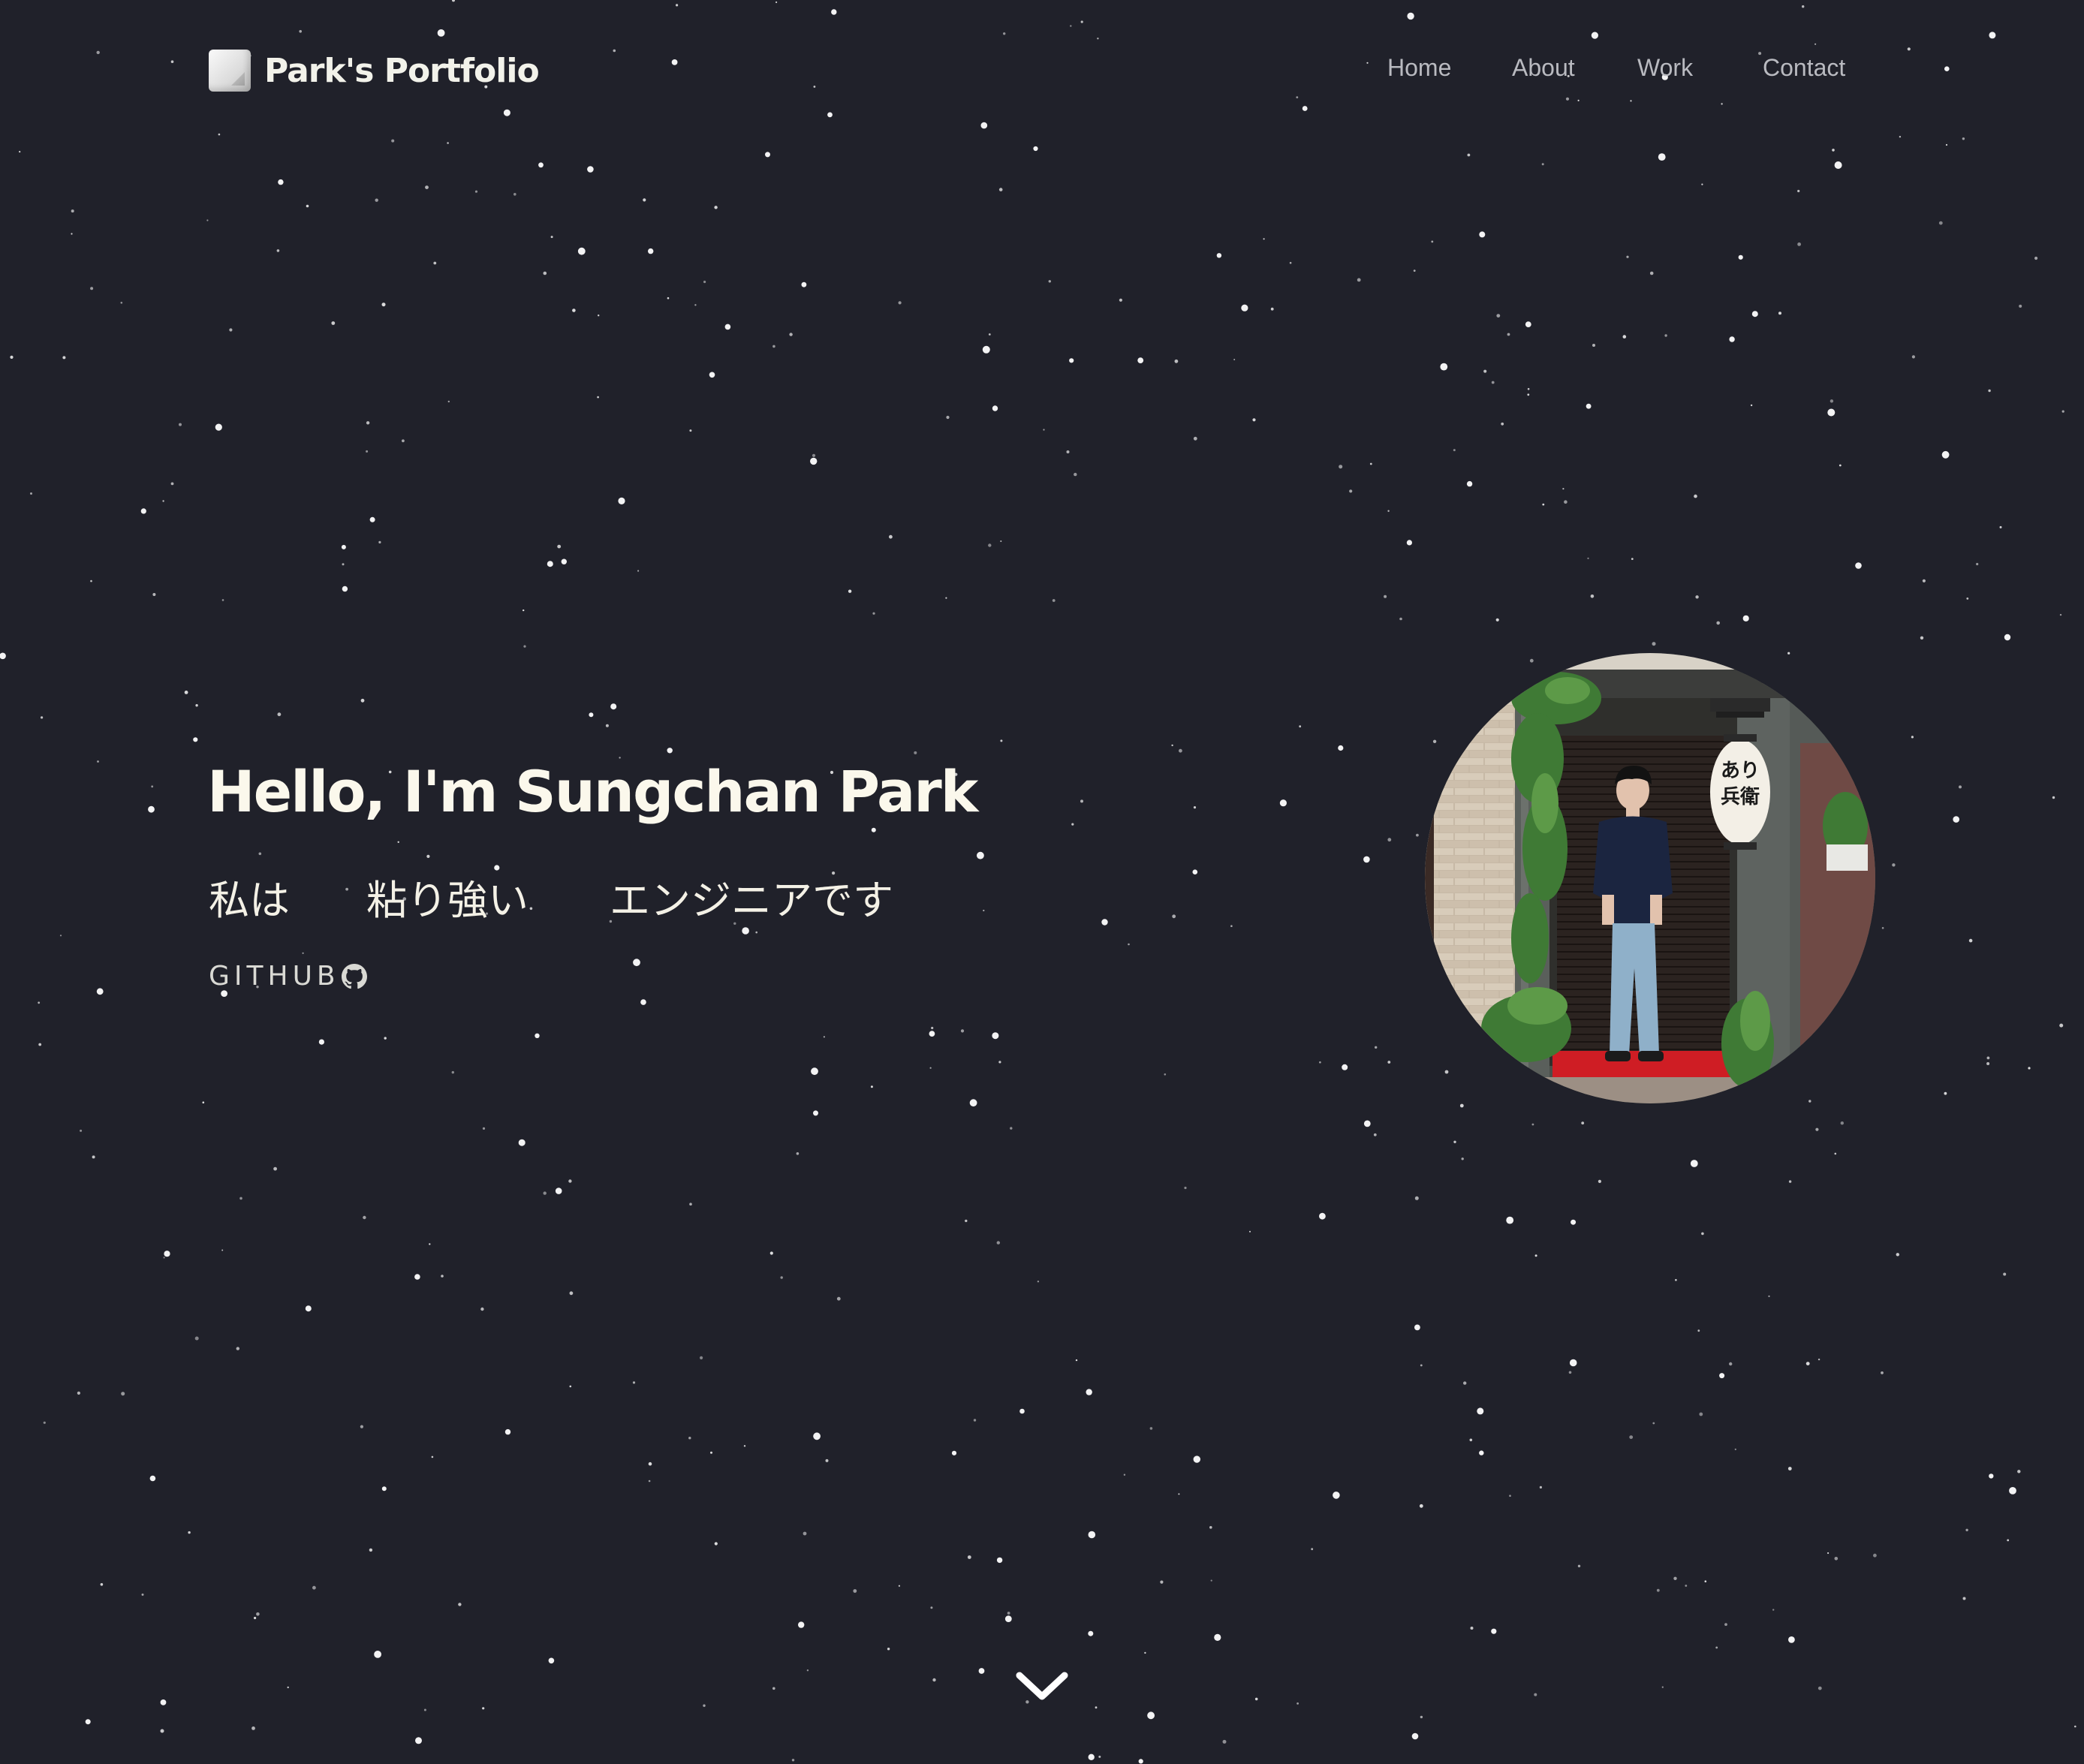 The height and width of the screenshot is (1764, 2084). Describe the element at coordinates (1042, 1686) in the screenshot. I see `chevron-down-icon` at that location.